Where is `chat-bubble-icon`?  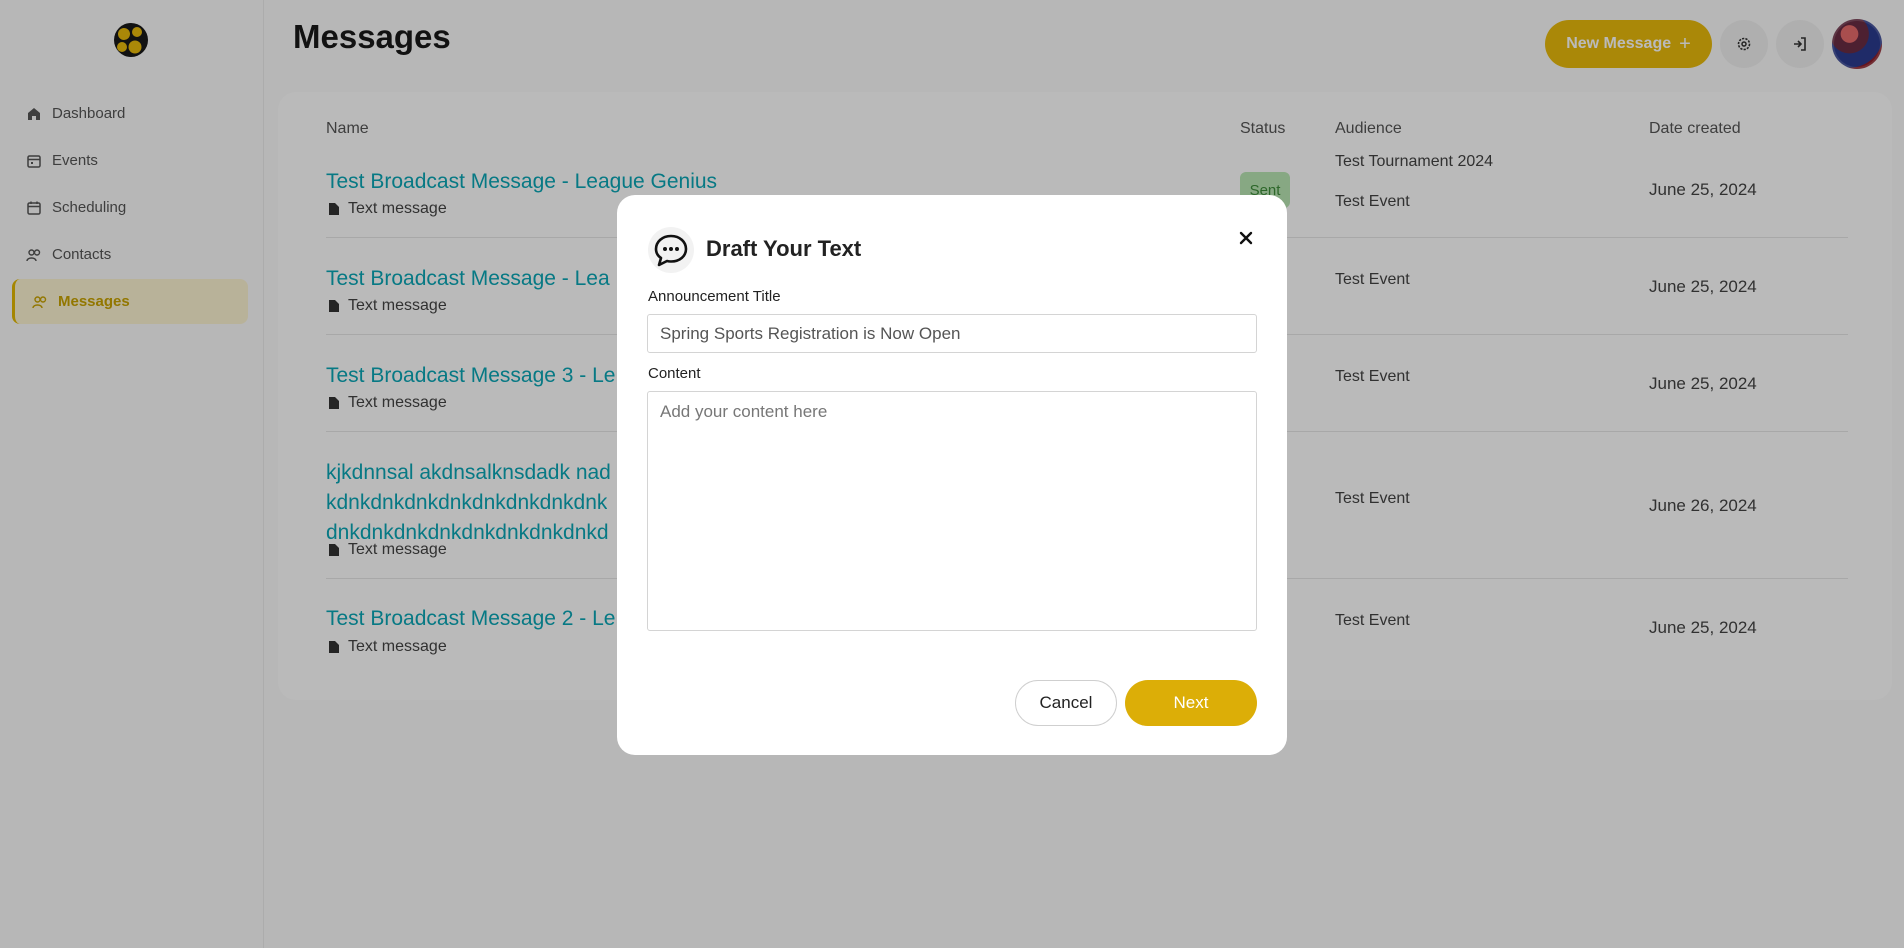 chat-bubble-icon is located at coordinates (671, 250).